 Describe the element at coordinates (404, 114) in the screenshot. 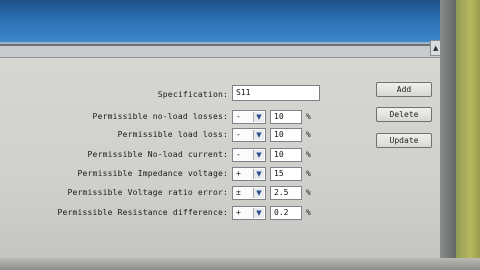

I see `delete-button: Delete` at that location.